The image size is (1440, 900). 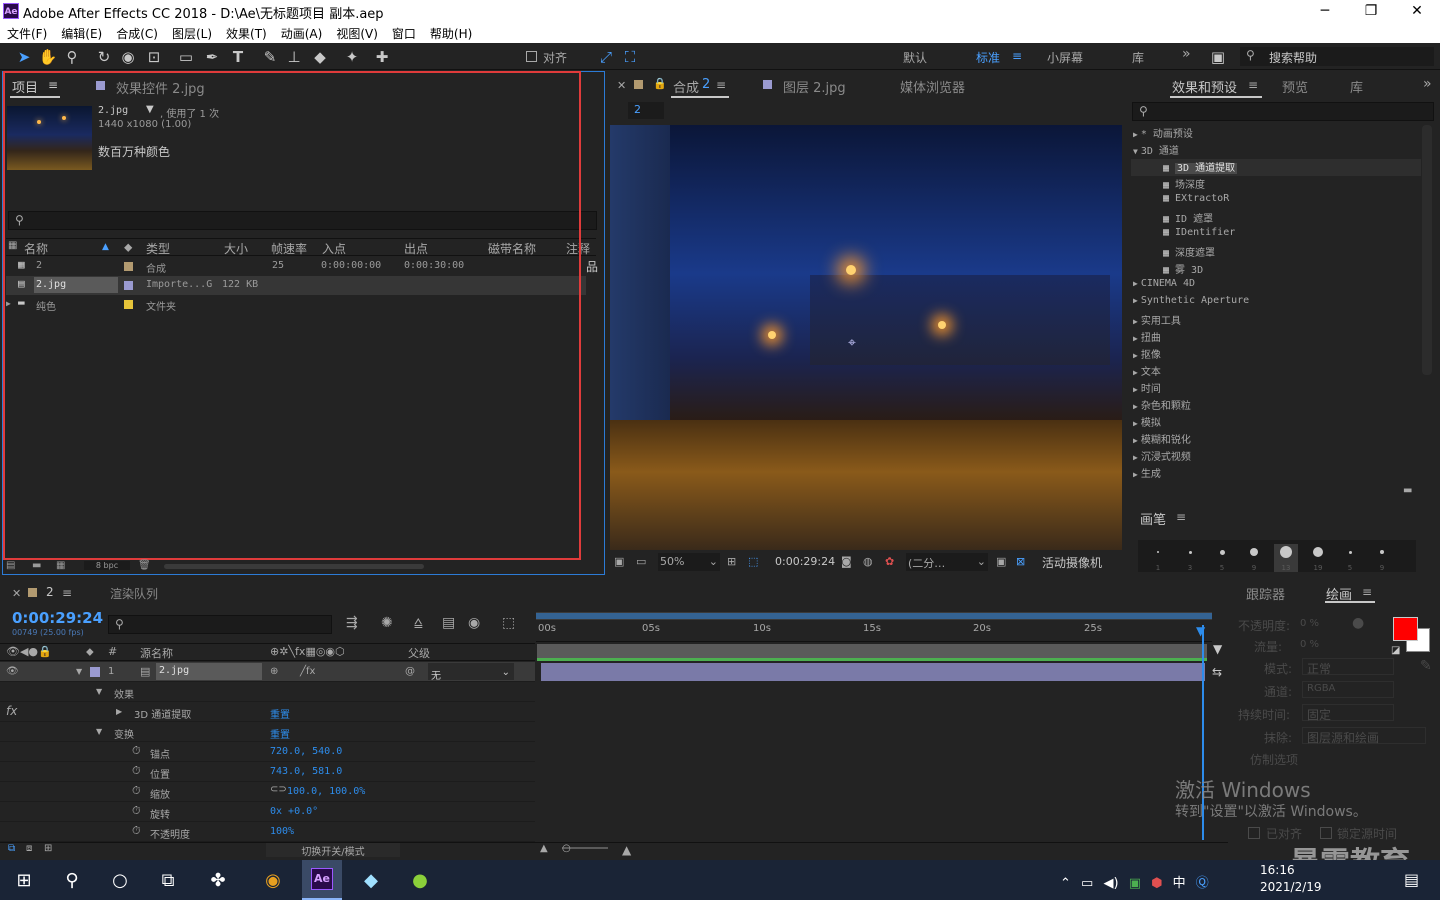 What do you see at coordinates (11, 711) in the screenshot?
I see `fx-icon: fx` at bounding box center [11, 711].